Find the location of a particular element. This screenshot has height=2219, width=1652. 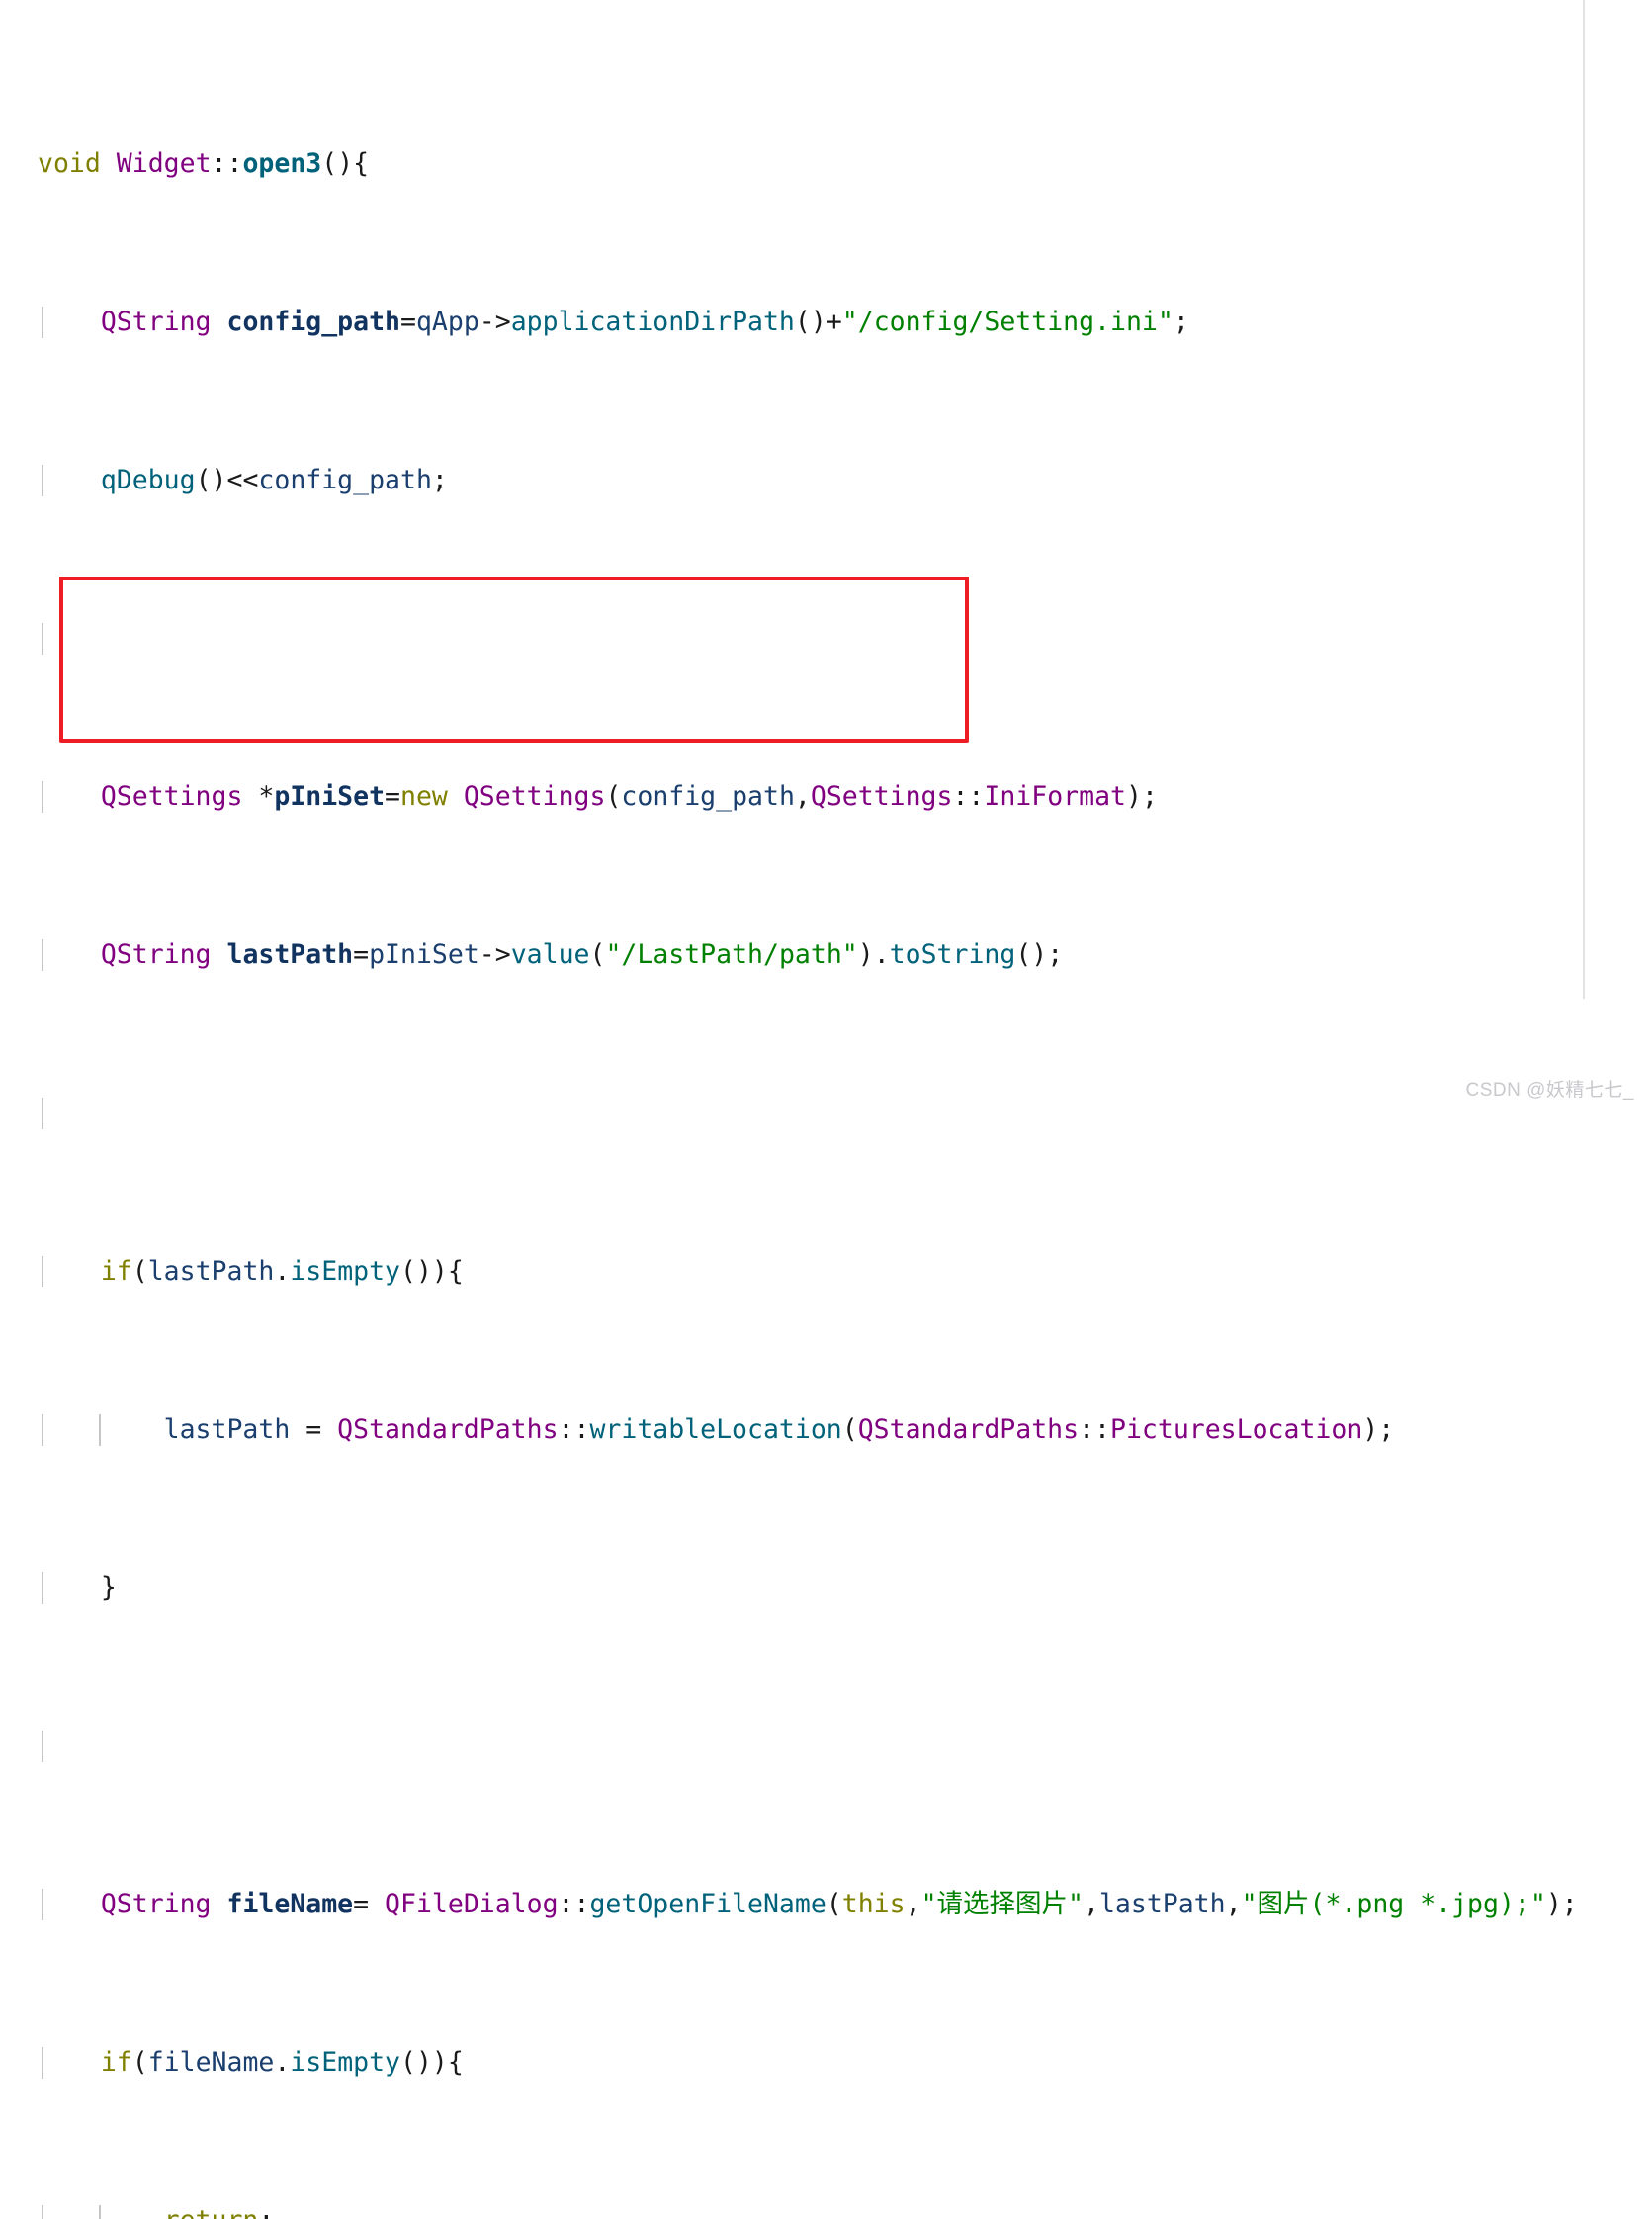

token-enum-iniformat: IniFormat is located at coordinates (1055, 796).